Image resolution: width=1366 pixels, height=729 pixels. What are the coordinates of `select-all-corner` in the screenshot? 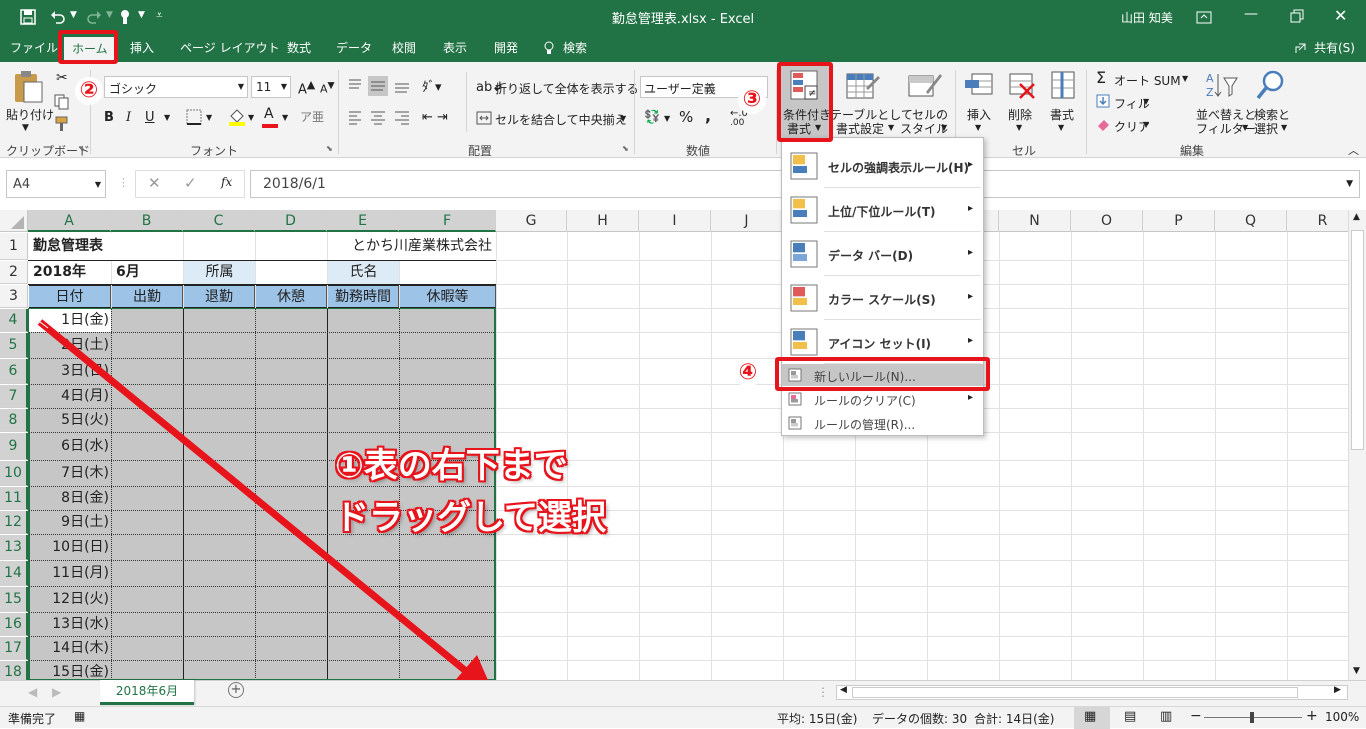 It's located at (14, 221).